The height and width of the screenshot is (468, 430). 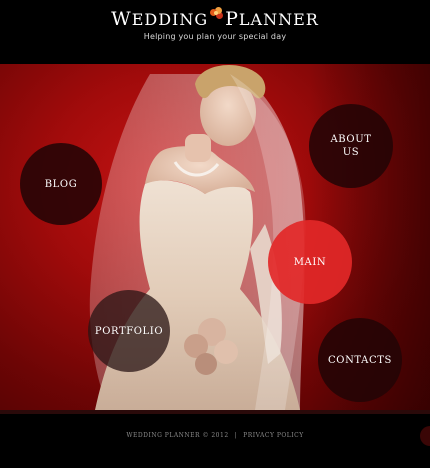 I want to click on nav-main-button: MAIN, so click(x=310, y=262).